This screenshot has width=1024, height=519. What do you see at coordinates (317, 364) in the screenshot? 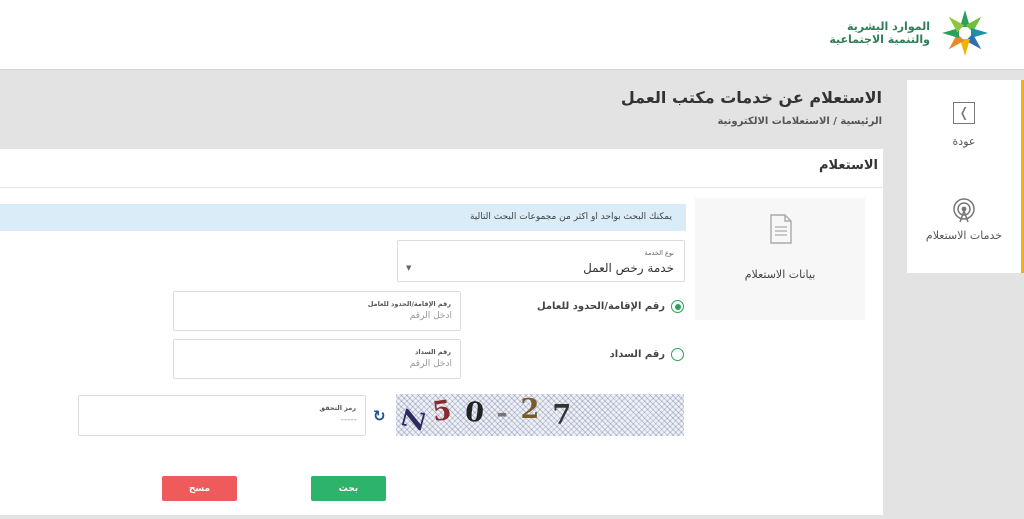
I see `sadad-input` at bounding box center [317, 364].